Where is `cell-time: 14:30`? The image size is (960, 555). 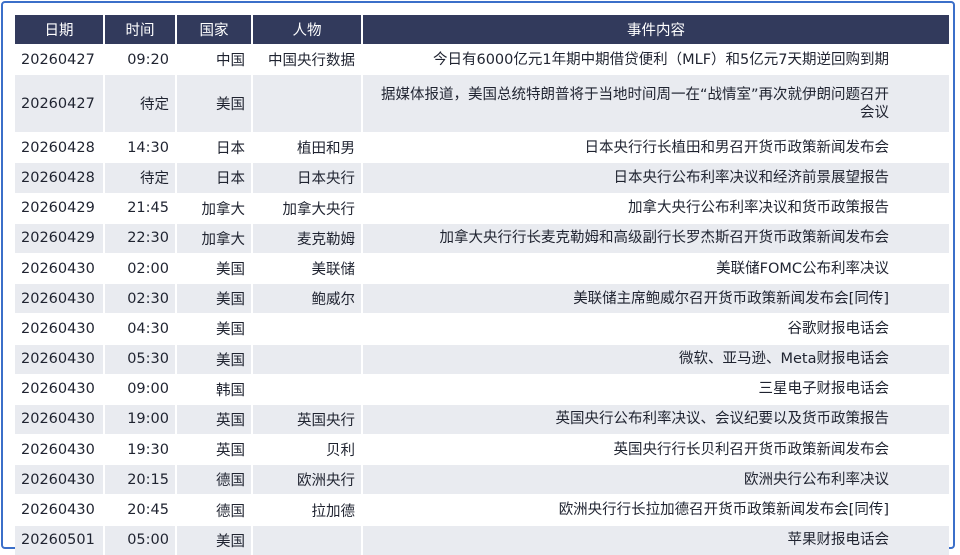
cell-time: 14:30 is located at coordinates (141, 147).